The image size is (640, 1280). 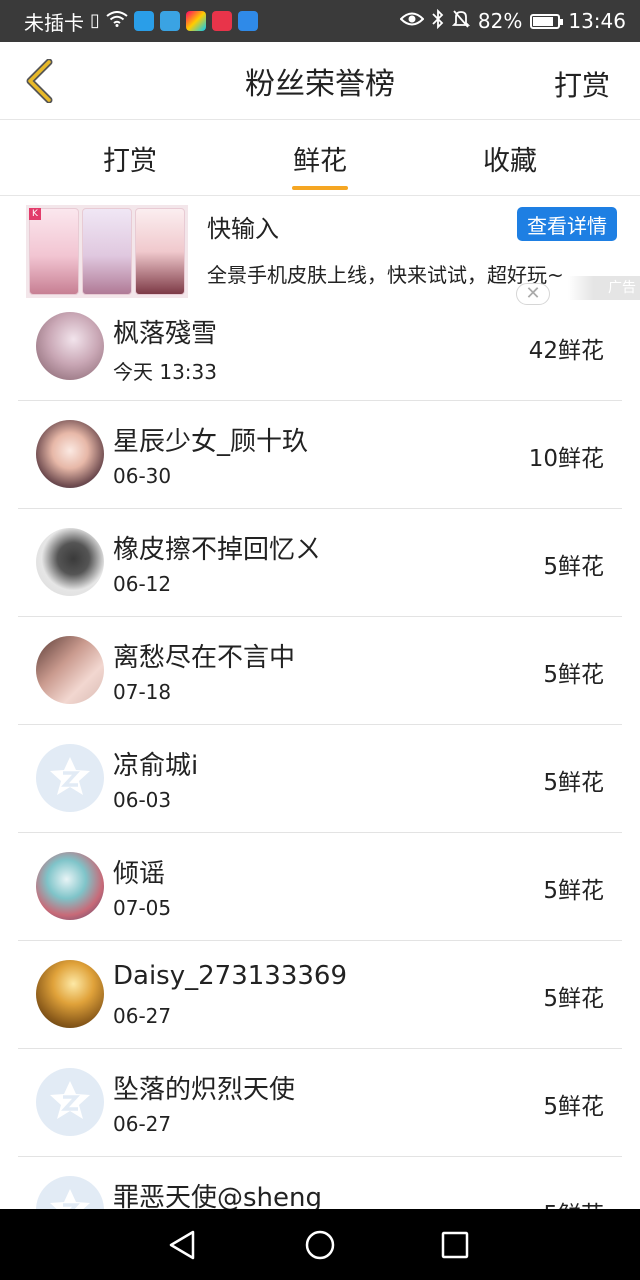 What do you see at coordinates (221, 21) in the screenshot?
I see `reader-app-icon` at bounding box center [221, 21].